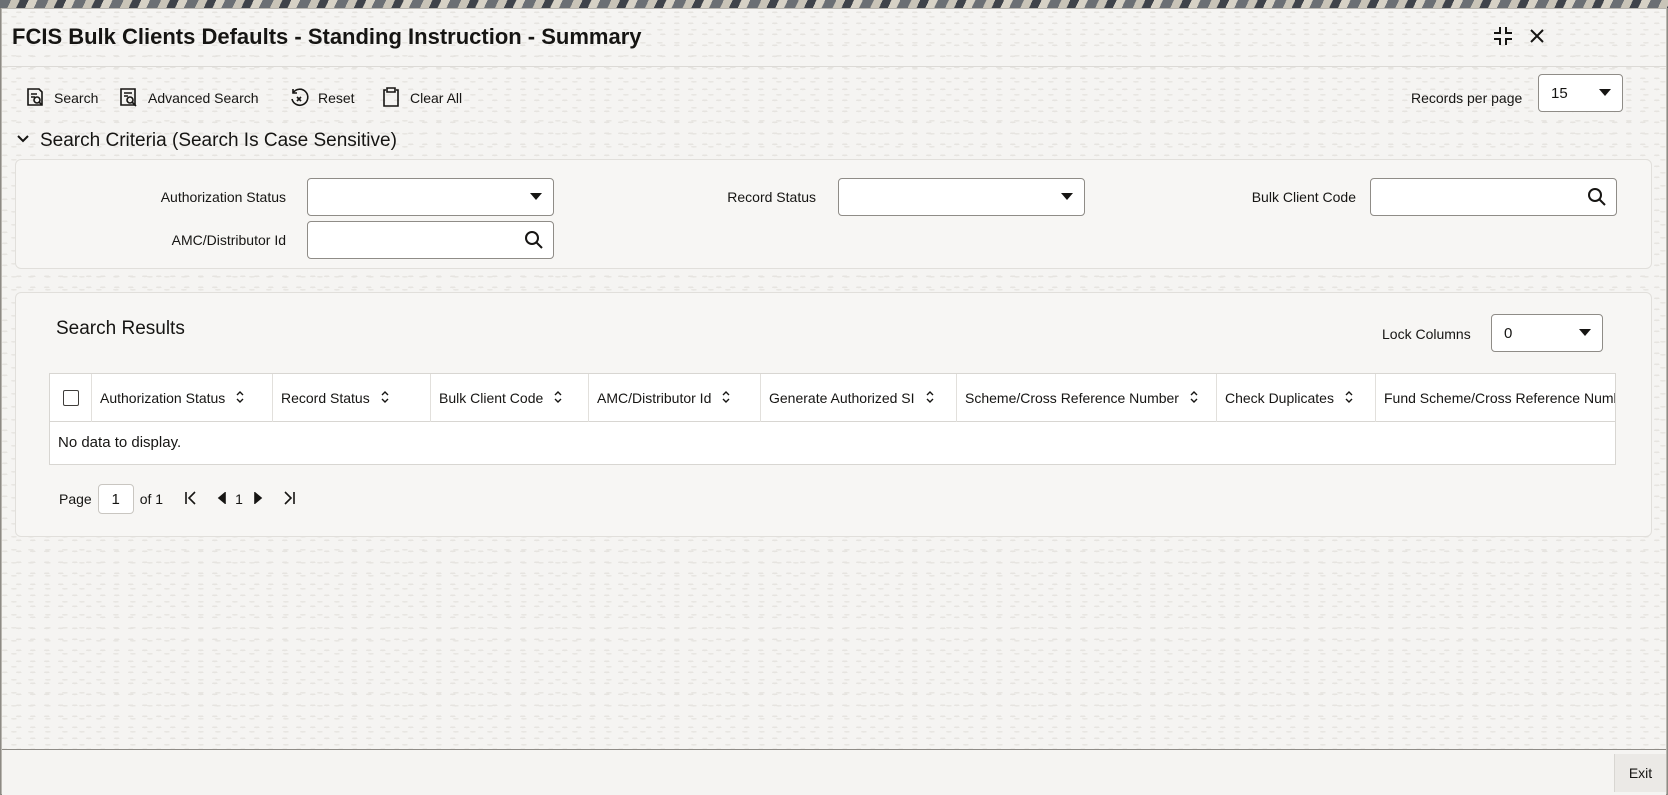  Describe the element at coordinates (430, 197) in the screenshot. I see `authorization-status-select` at that location.